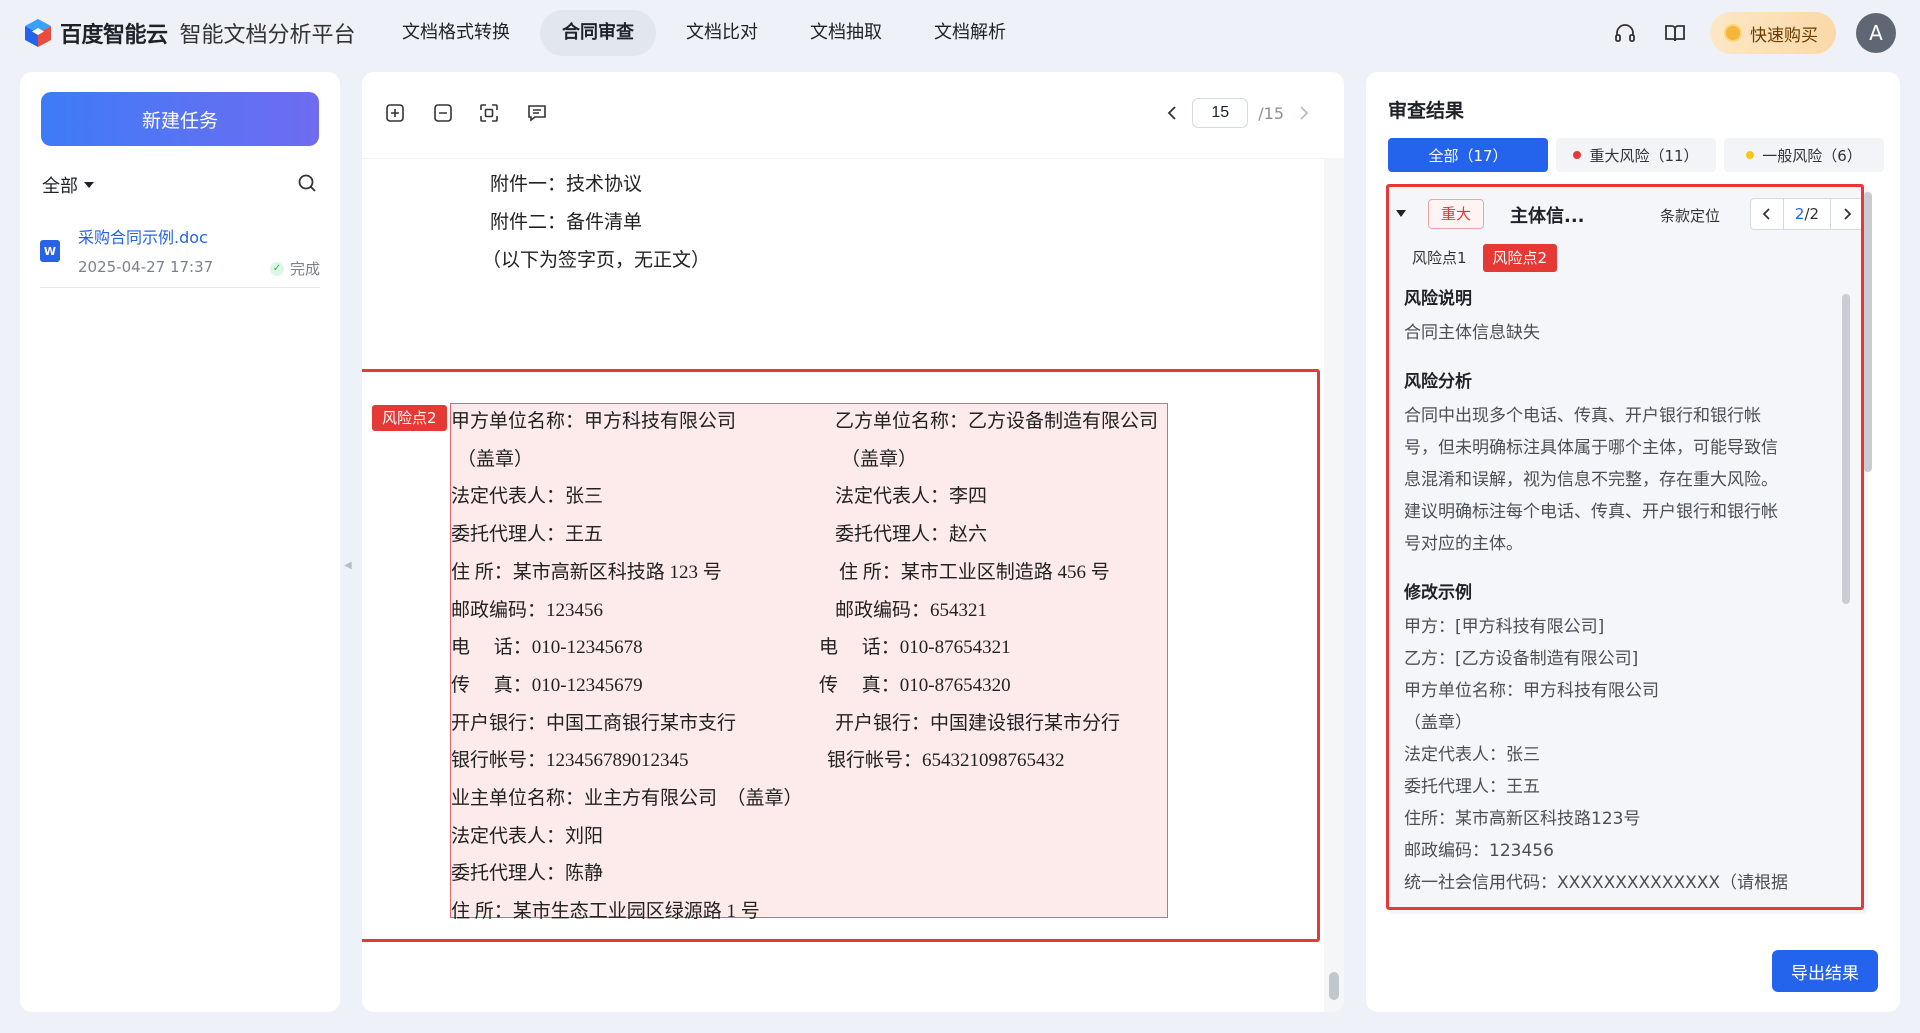  I want to click on document-scroll-thumb, so click(1334, 986).